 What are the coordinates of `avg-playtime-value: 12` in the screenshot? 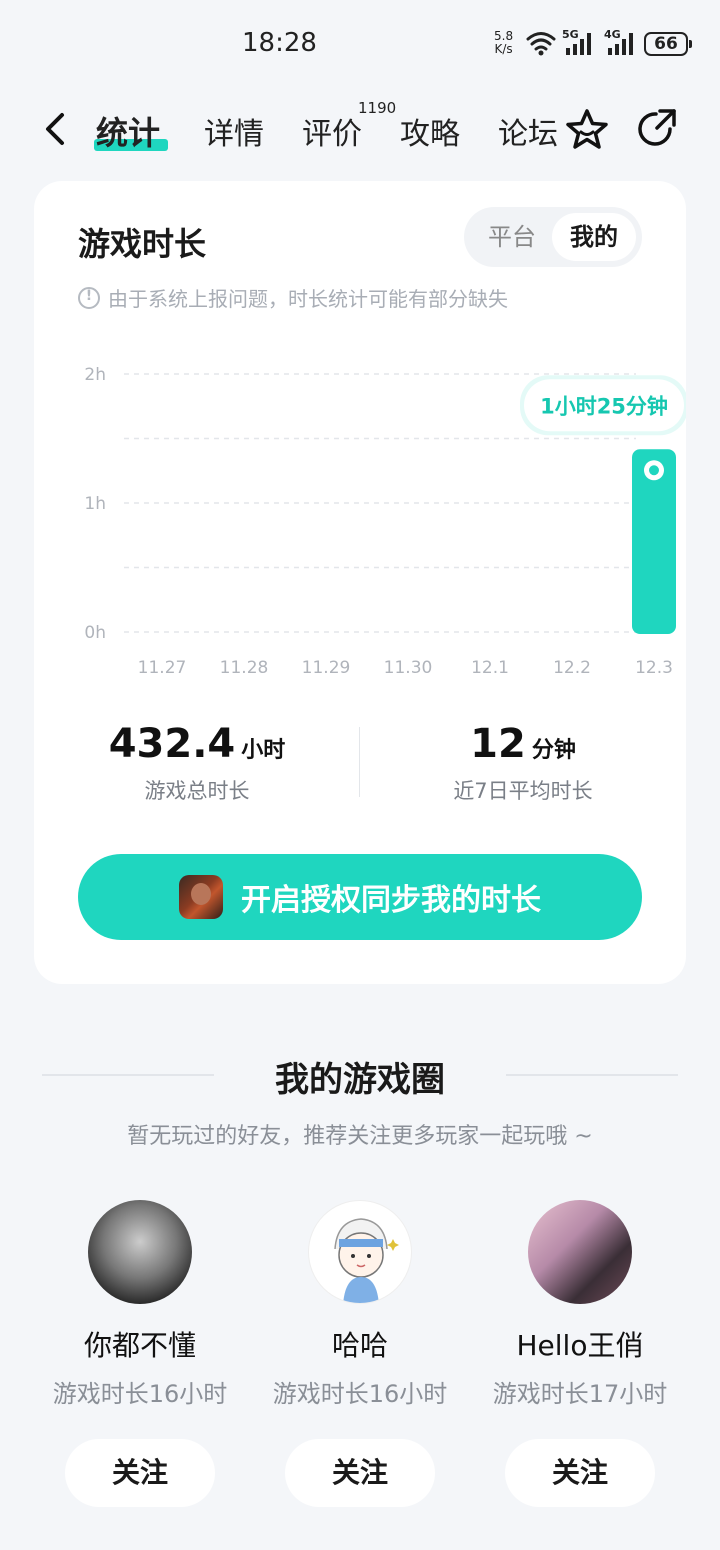 It's located at (498, 744).